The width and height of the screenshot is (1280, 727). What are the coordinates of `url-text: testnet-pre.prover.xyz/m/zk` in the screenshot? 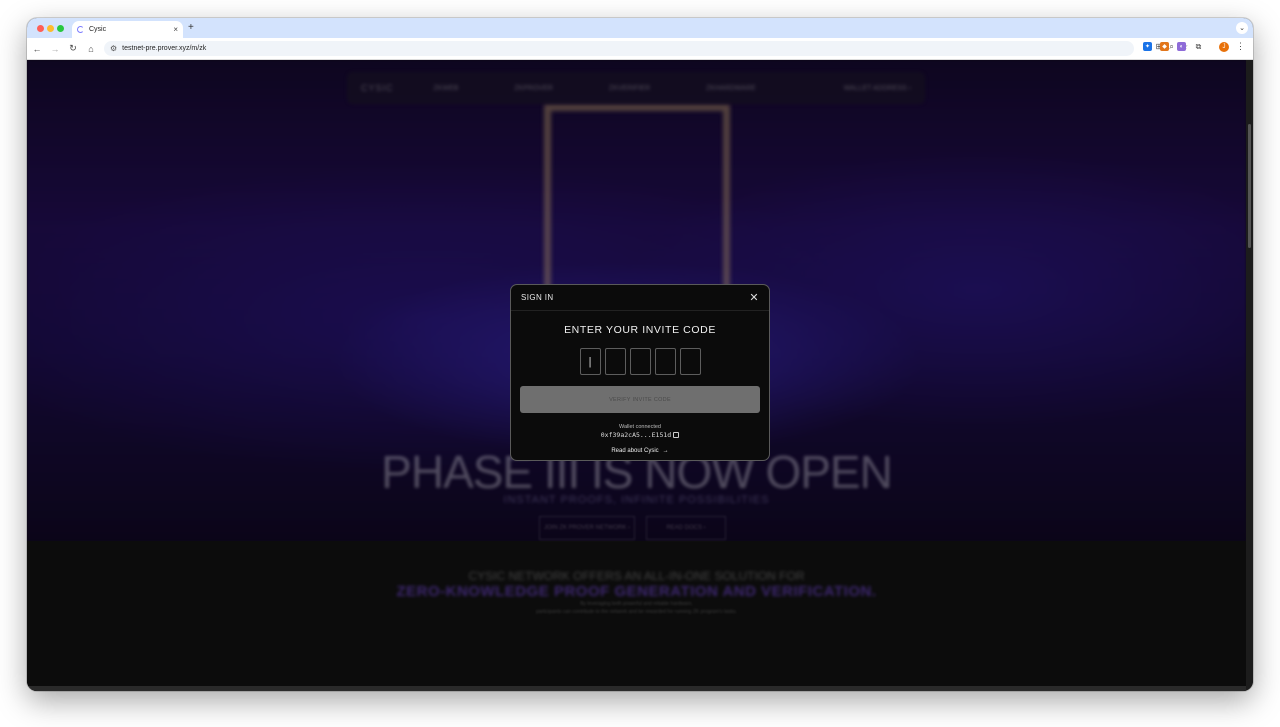 It's located at (164, 48).